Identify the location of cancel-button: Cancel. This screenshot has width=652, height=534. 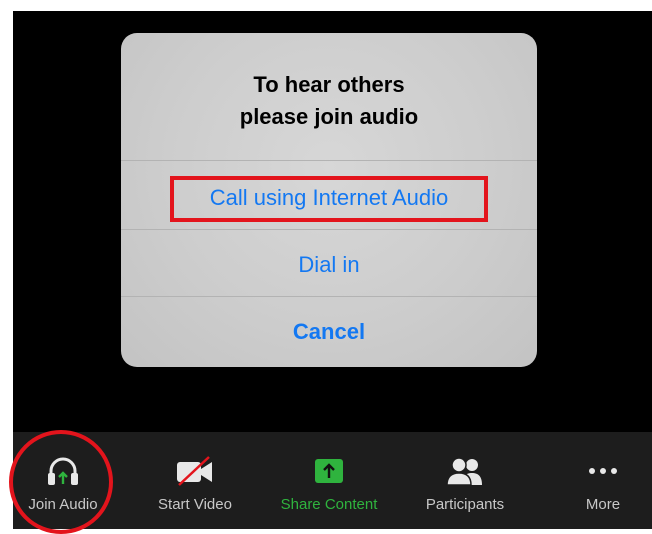
(329, 332).